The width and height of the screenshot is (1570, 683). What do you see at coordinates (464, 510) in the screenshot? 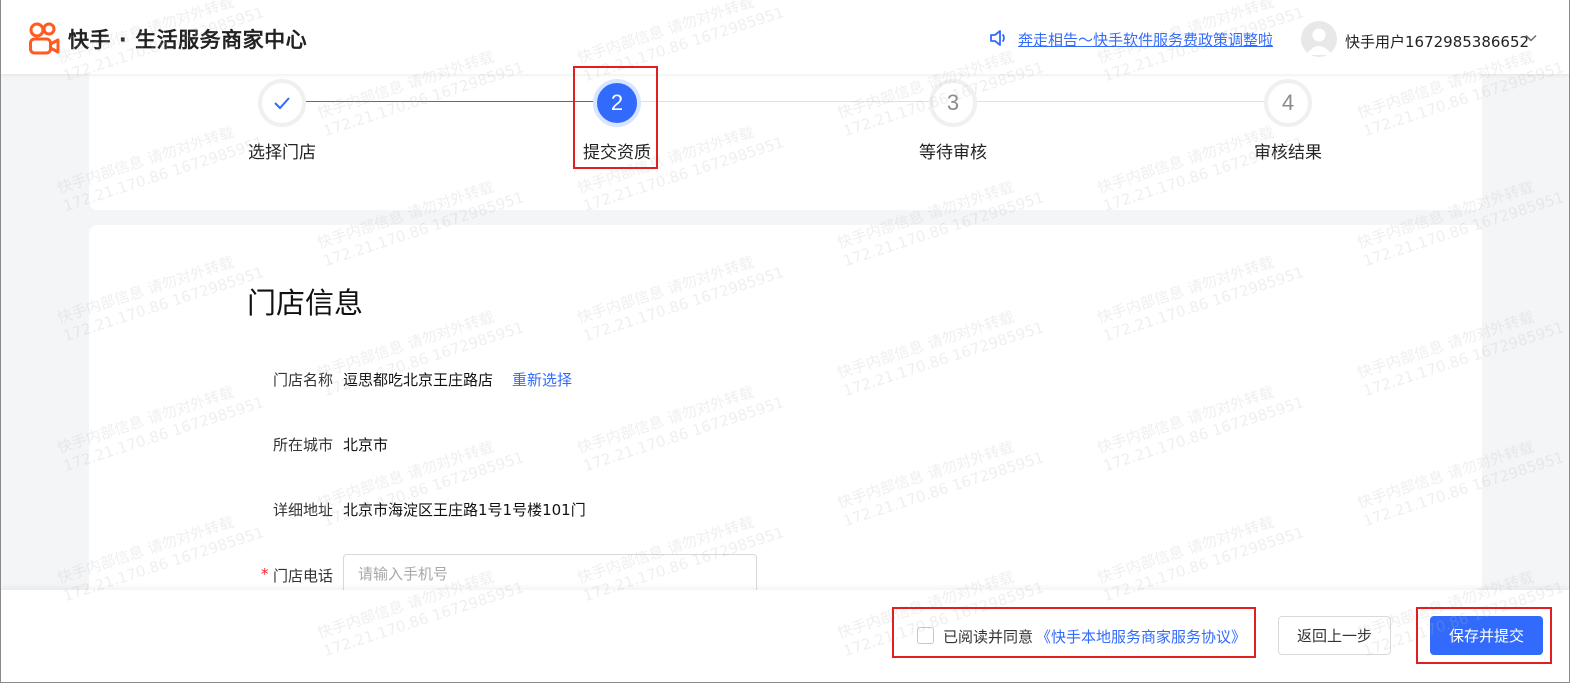
I see `address-value: 北京市海淀区王庄路1号1号楼101门` at bounding box center [464, 510].